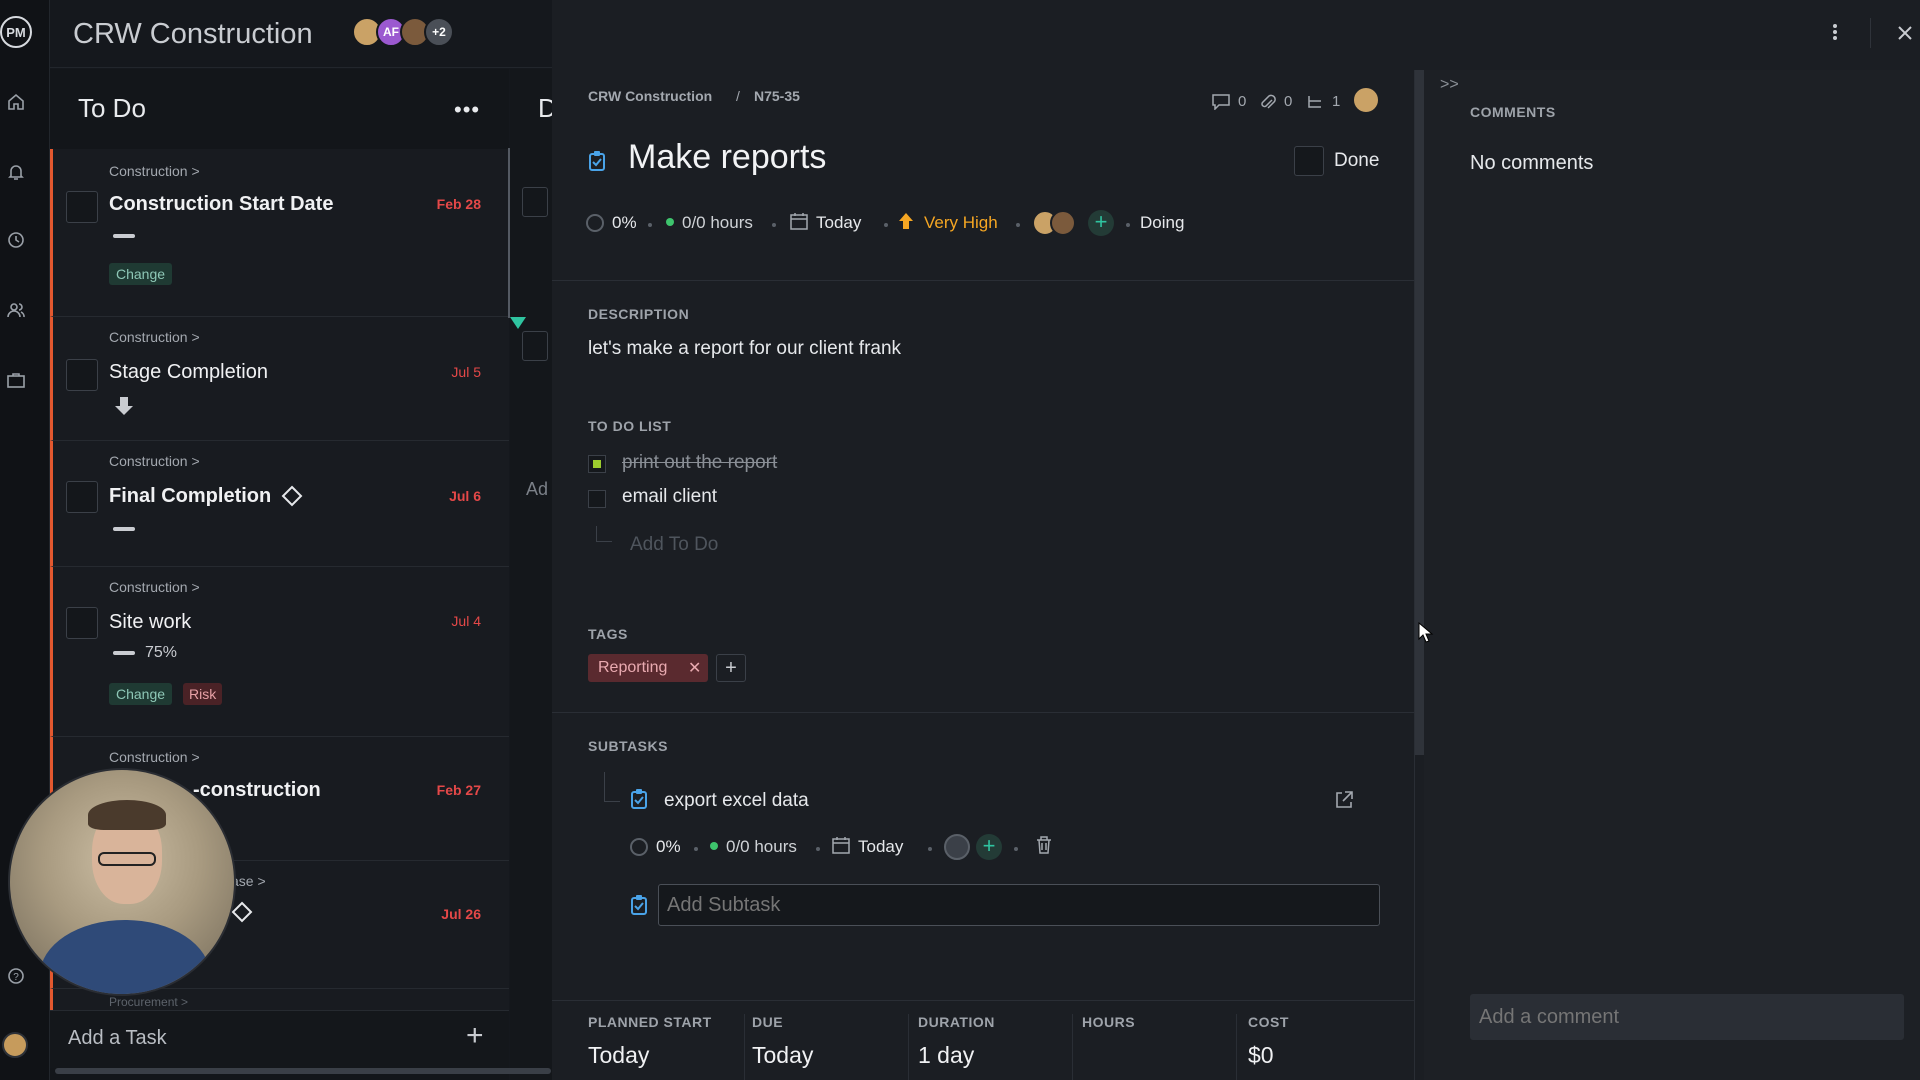 This screenshot has height=1080, width=1920. Describe the element at coordinates (466, 621) in the screenshot. I see `card-due-date: Jul 4` at that location.